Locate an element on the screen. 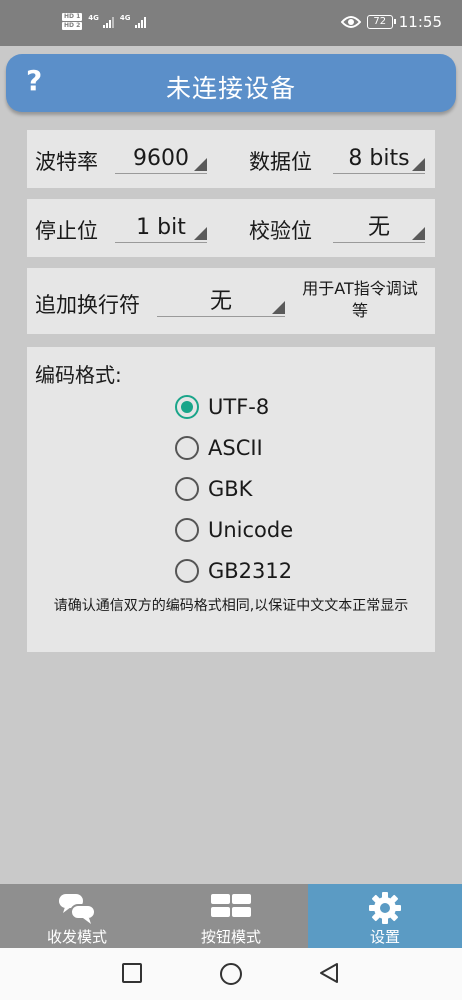 The width and height of the screenshot is (462, 1000). encoding-option-ascii: ASCII is located at coordinates (219, 448).